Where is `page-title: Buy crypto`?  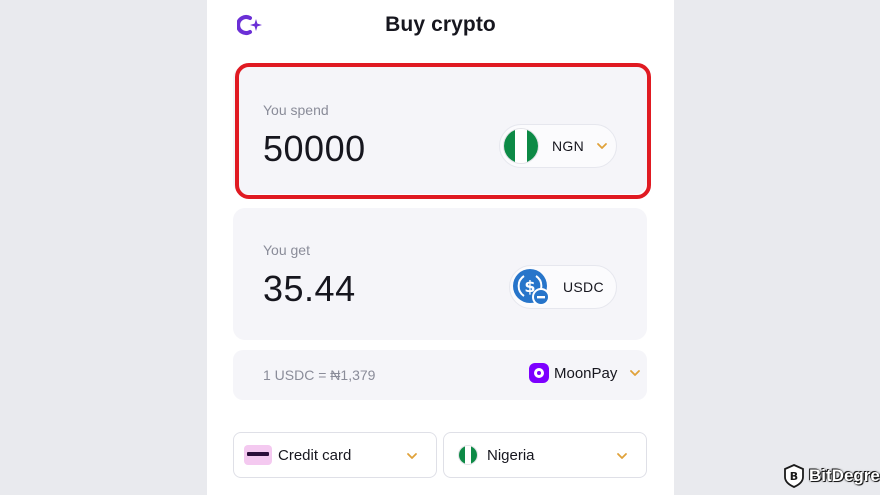
page-title: Buy crypto is located at coordinates (440, 24).